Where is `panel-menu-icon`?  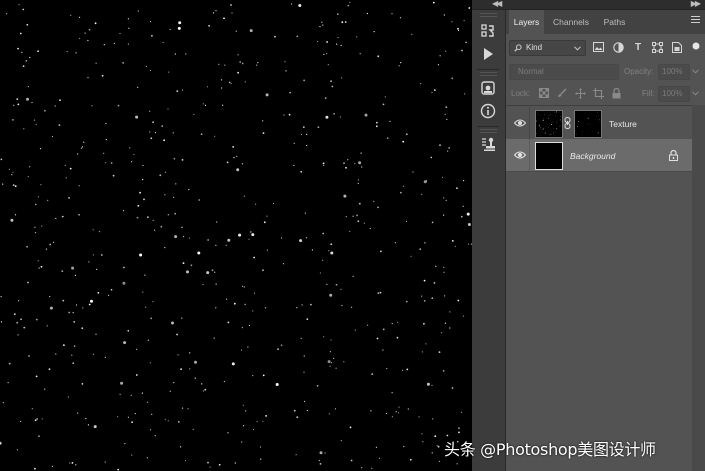
panel-menu-icon is located at coordinates (695, 20).